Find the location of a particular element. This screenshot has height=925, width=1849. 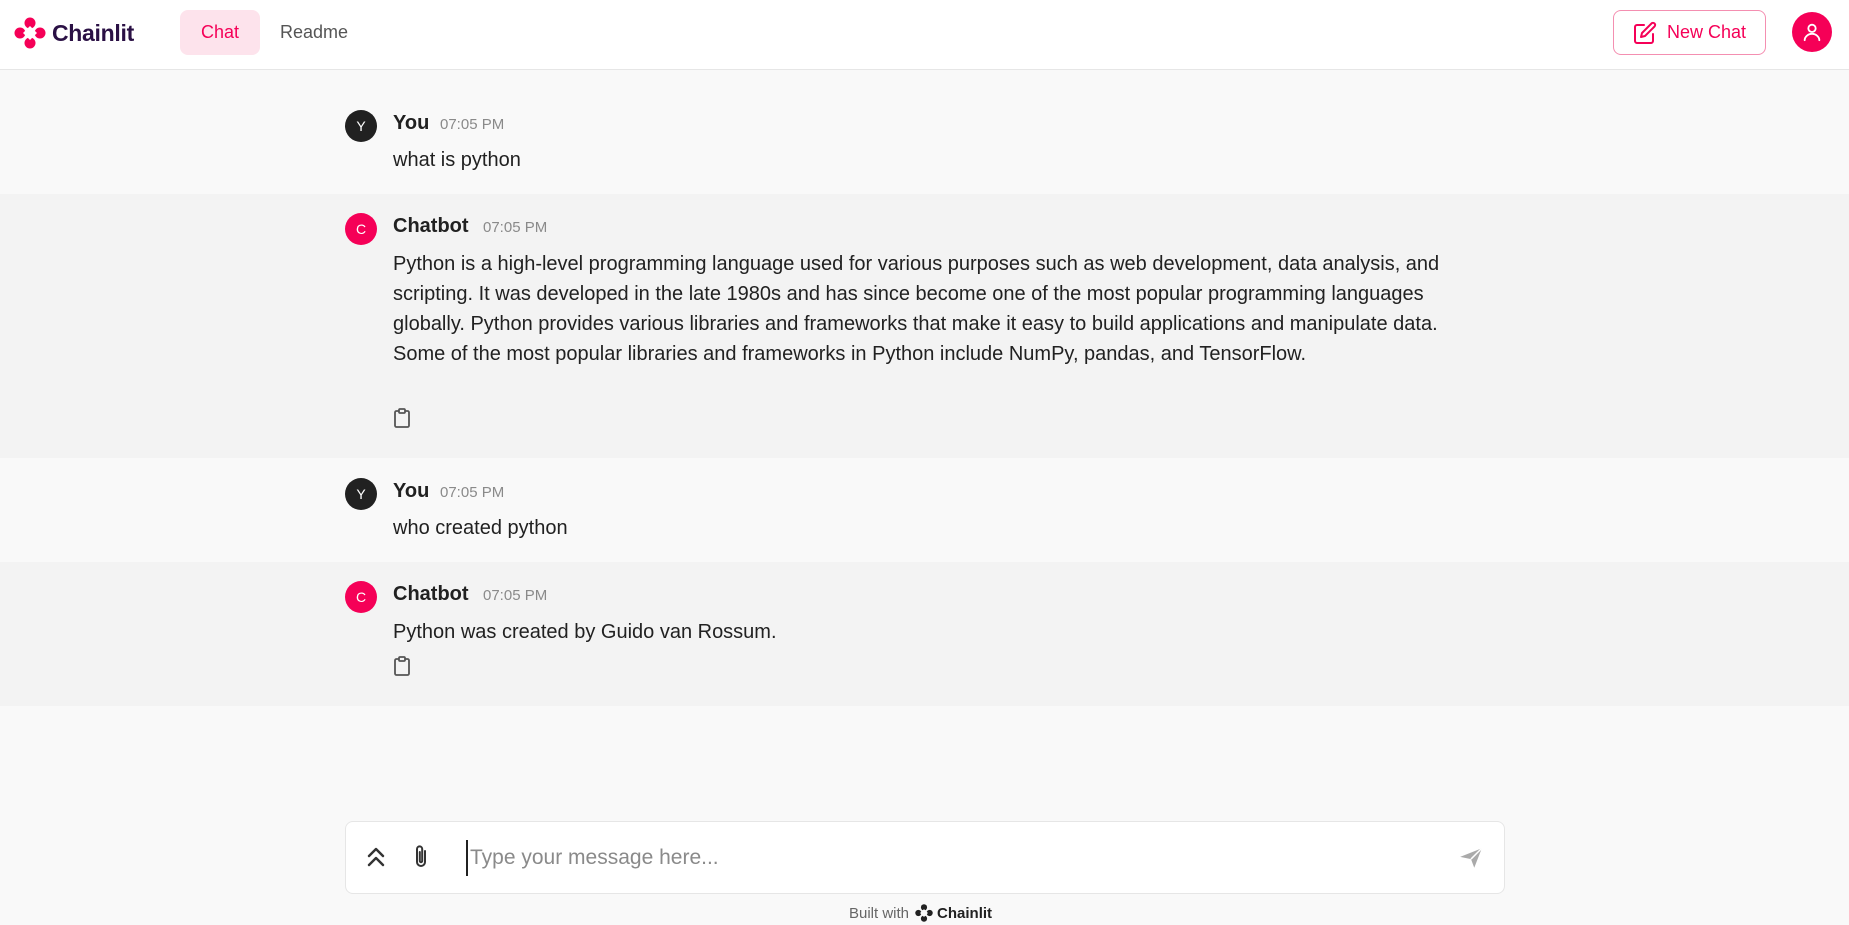

message-user: Y You 07:05 PM what is python is located at coordinates (924, 141).